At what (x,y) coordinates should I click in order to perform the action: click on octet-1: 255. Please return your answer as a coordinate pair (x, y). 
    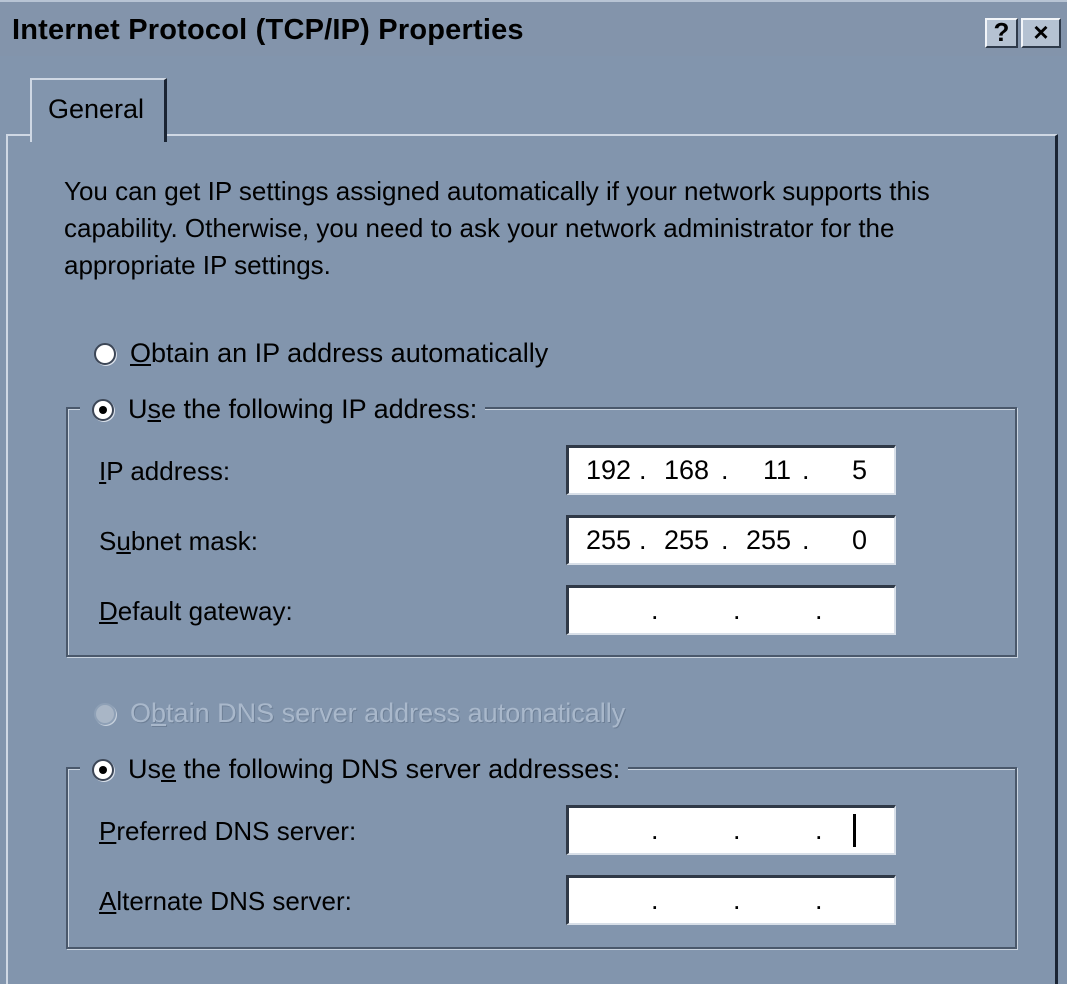
    Looking at the image, I should click on (608, 540).